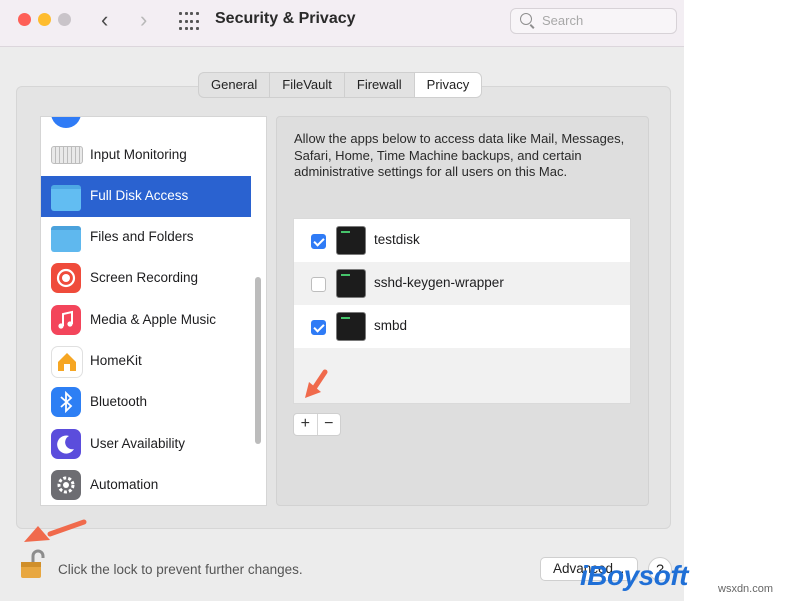 This screenshot has height=601, width=800. I want to click on search-placeholder: Search, so click(563, 20).